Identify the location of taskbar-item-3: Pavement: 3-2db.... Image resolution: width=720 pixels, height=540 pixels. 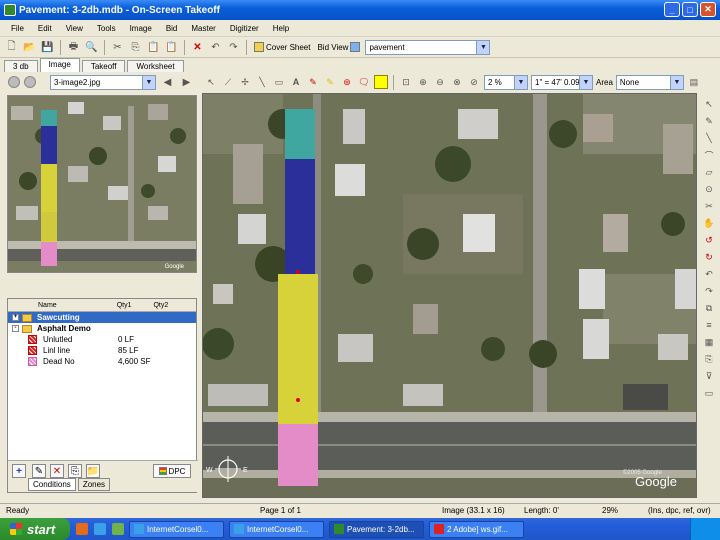
(376, 529).